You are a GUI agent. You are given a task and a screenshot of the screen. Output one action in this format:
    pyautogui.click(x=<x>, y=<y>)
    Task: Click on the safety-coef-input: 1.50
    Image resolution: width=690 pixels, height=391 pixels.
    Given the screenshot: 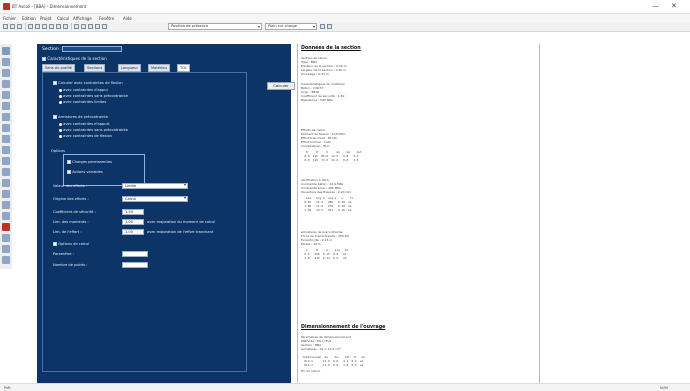 What is the action you would take?
    pyautogui.click(x=133, y=212)
    